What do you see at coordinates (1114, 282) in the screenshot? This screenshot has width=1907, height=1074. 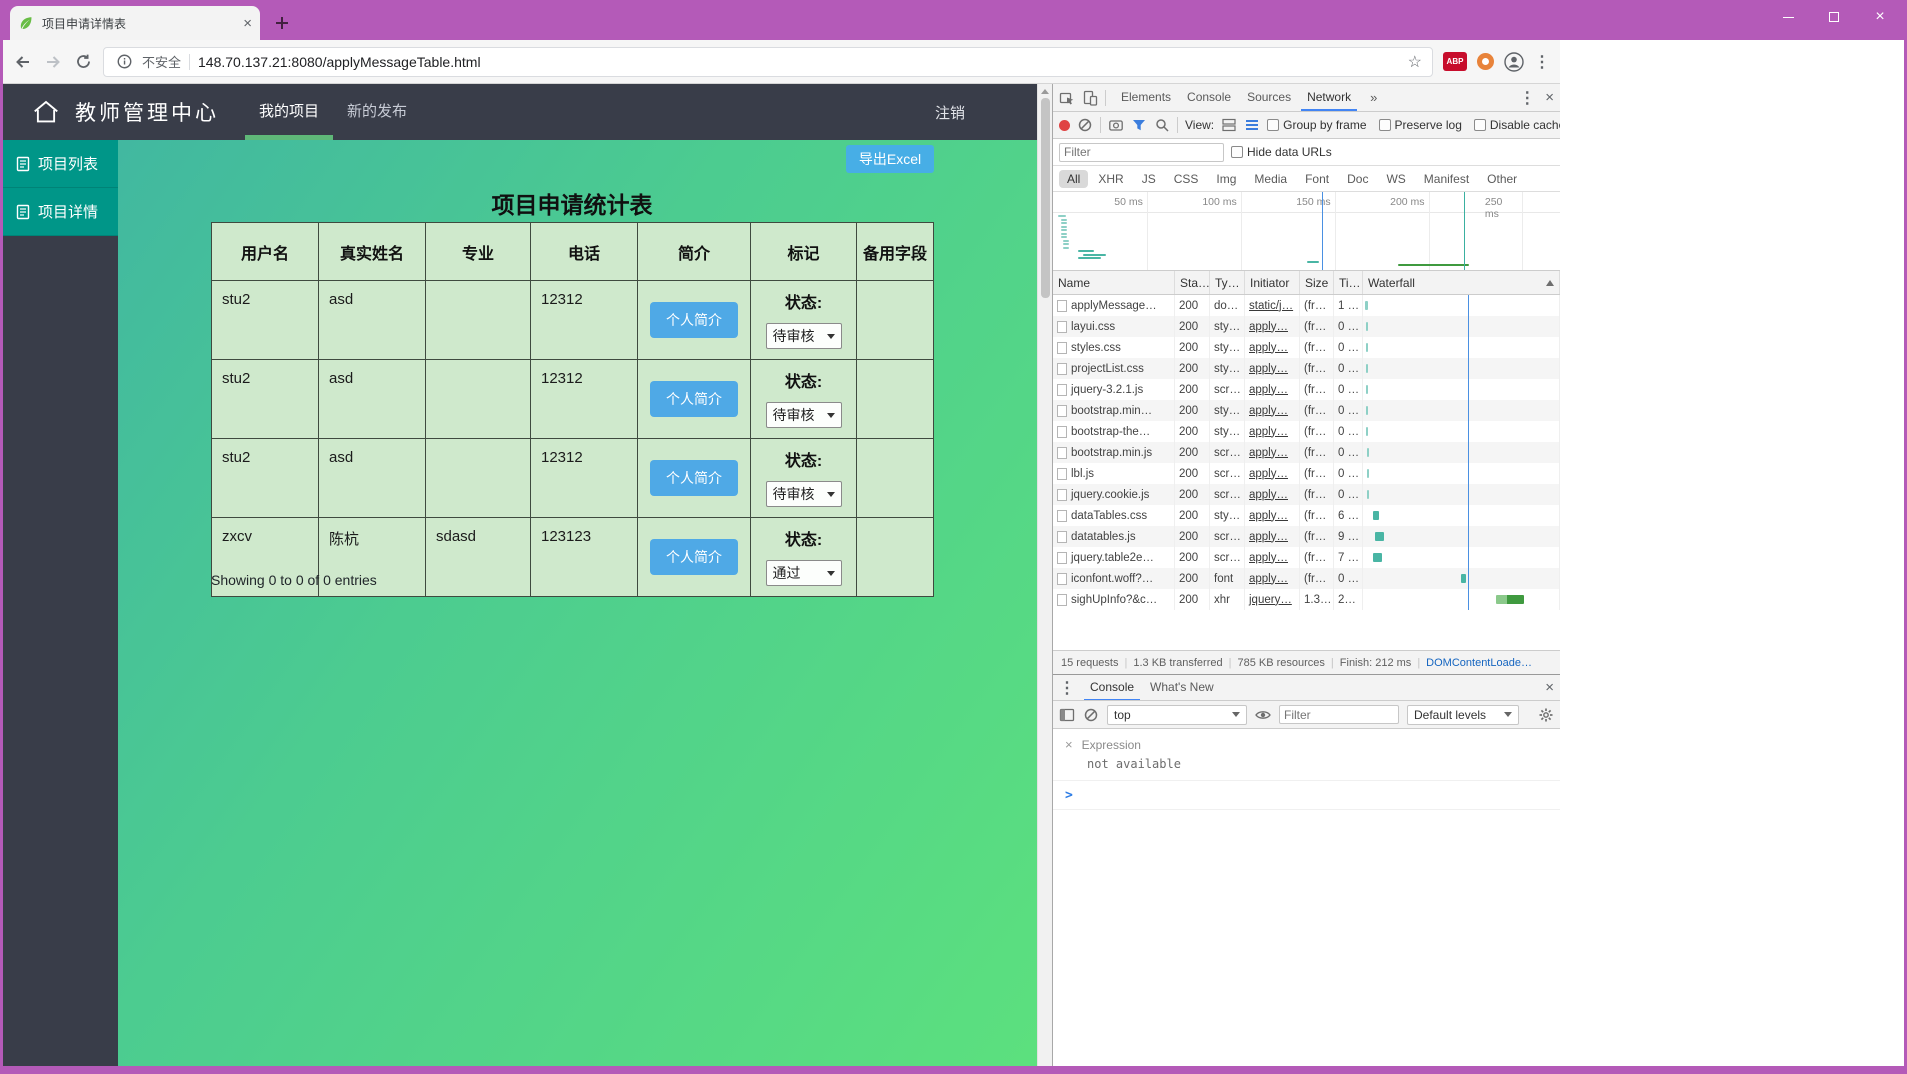 I see `column-header-name: Name` at bounding box center [1114, 282].